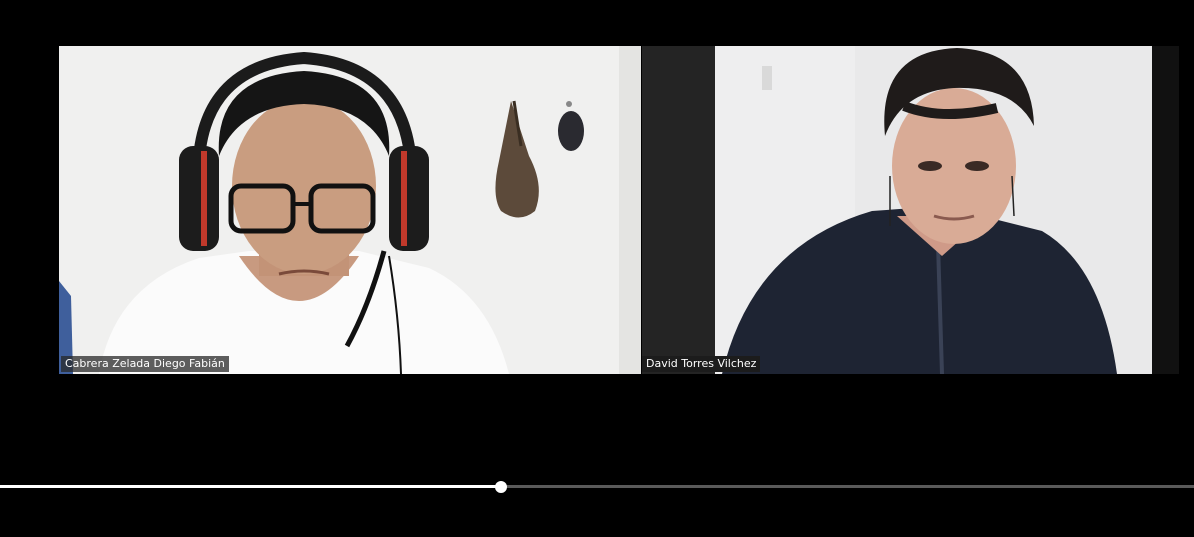  I want to click on progress-scrubber-handle, so click(501, 487).